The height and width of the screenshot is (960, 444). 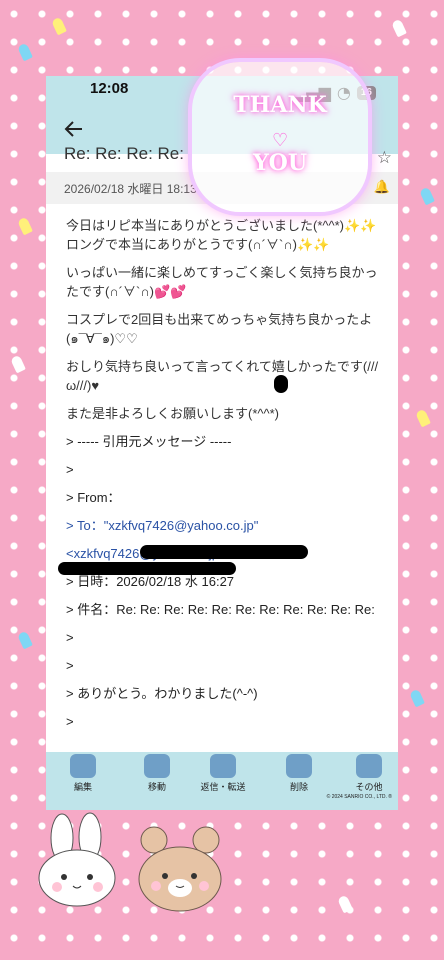 I want to click on copyright-text: © 2024 SANRIO CO., LTD. ®, so click(x=359, y=797).